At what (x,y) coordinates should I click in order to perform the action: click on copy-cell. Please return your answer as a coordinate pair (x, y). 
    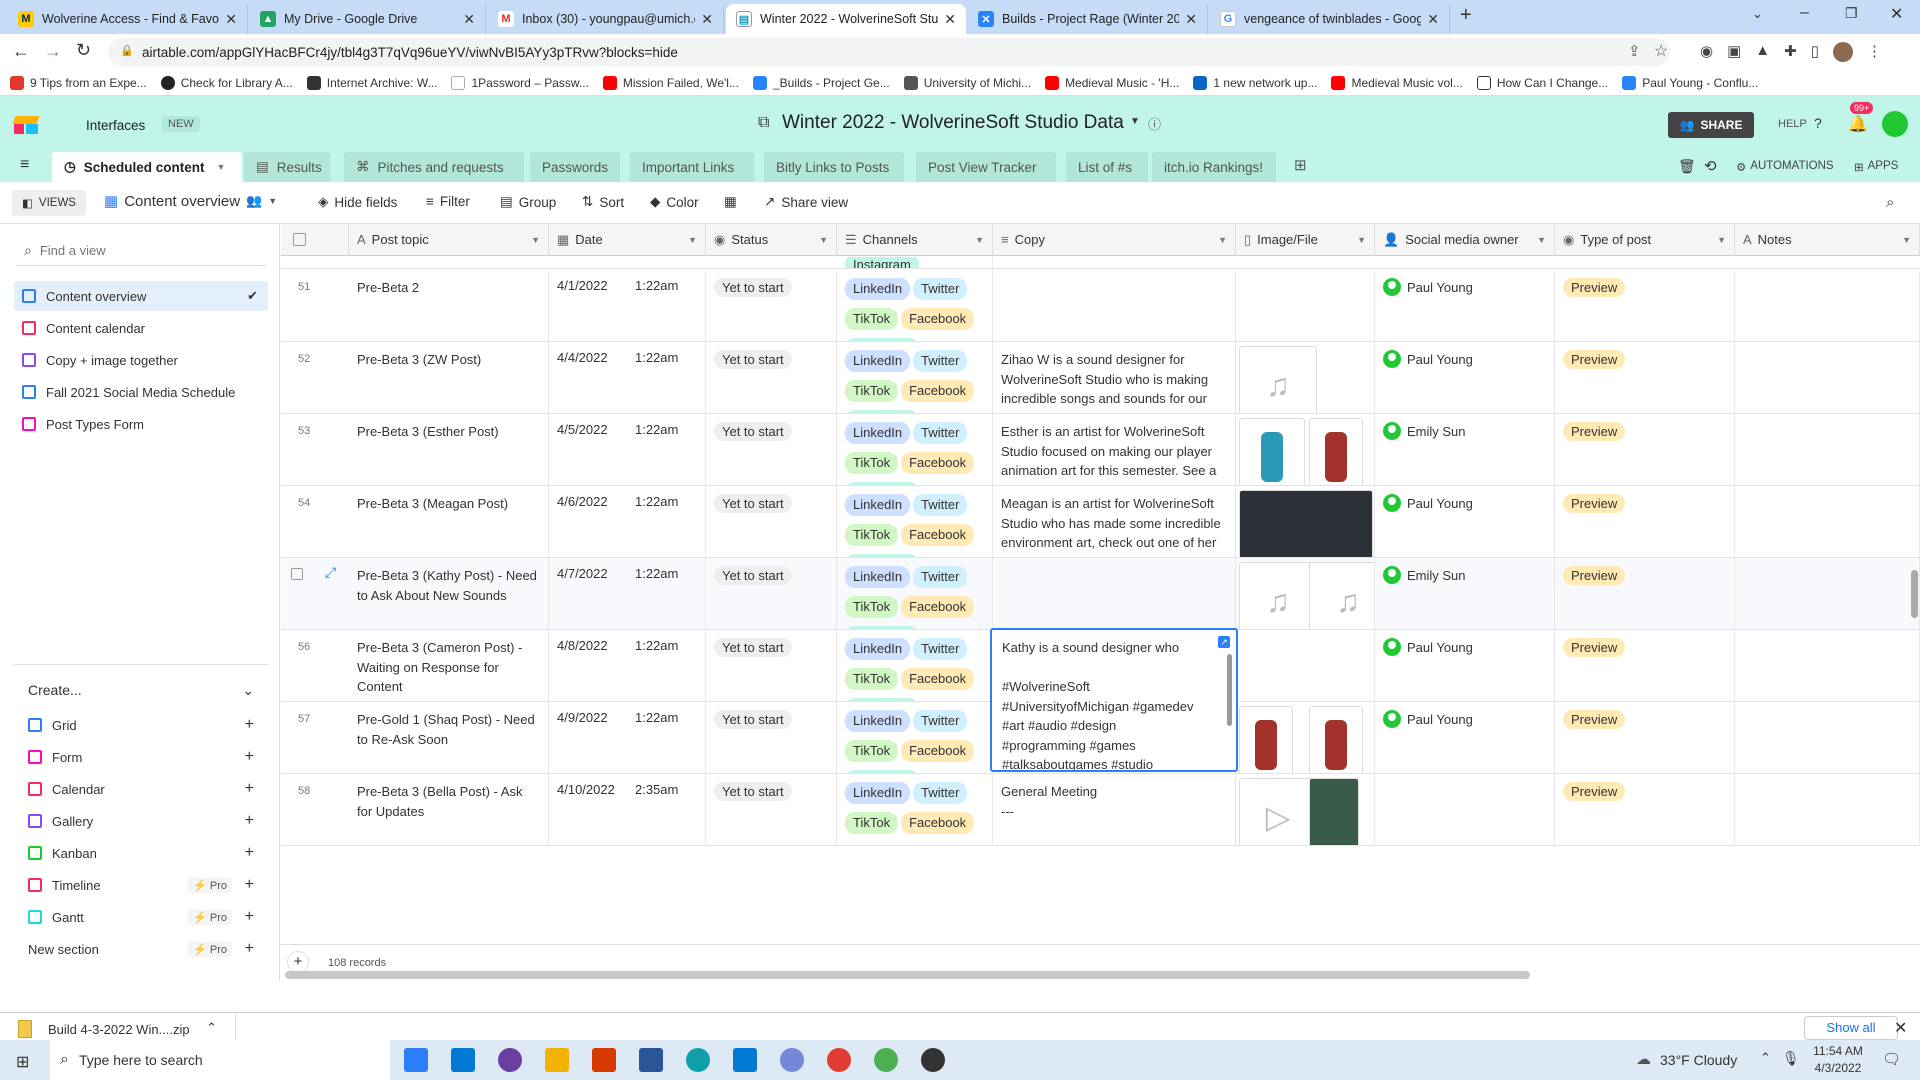
    Looking at the image, I should click on (1114, 305).